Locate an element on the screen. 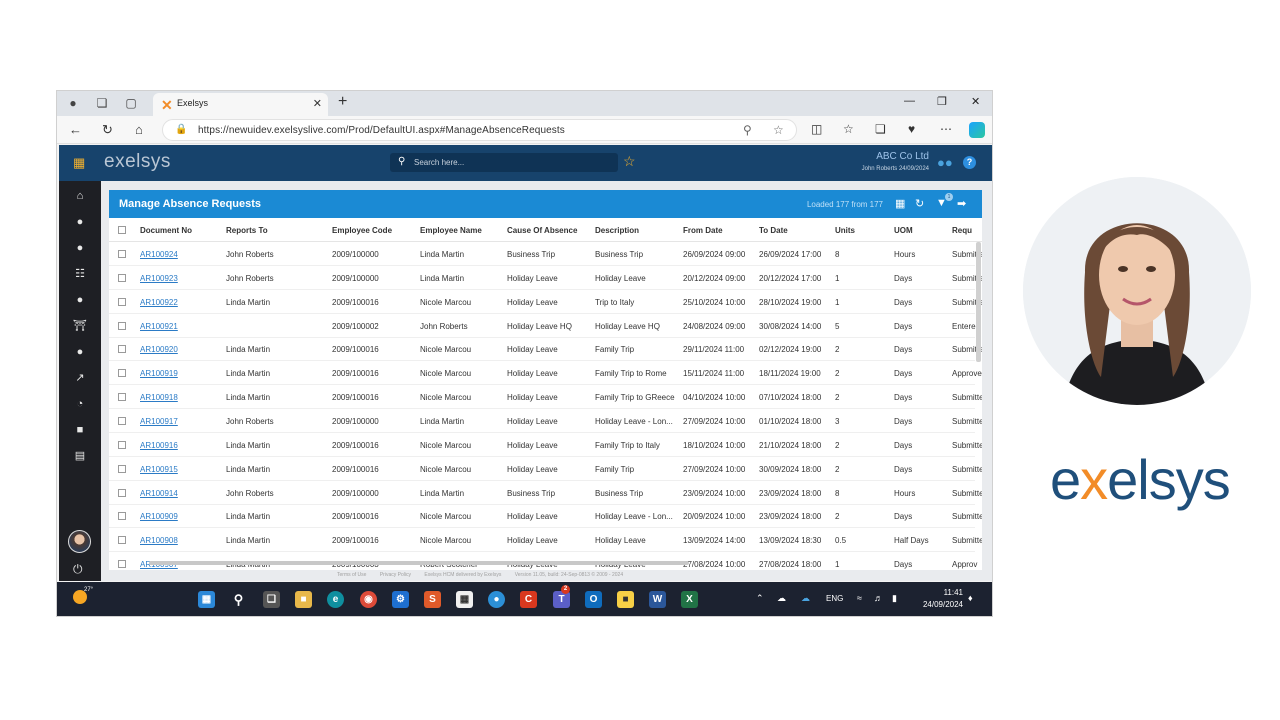 This screenshot has width=1280, height=720. language-indicator: ENG is located at coordinates (834, 598).